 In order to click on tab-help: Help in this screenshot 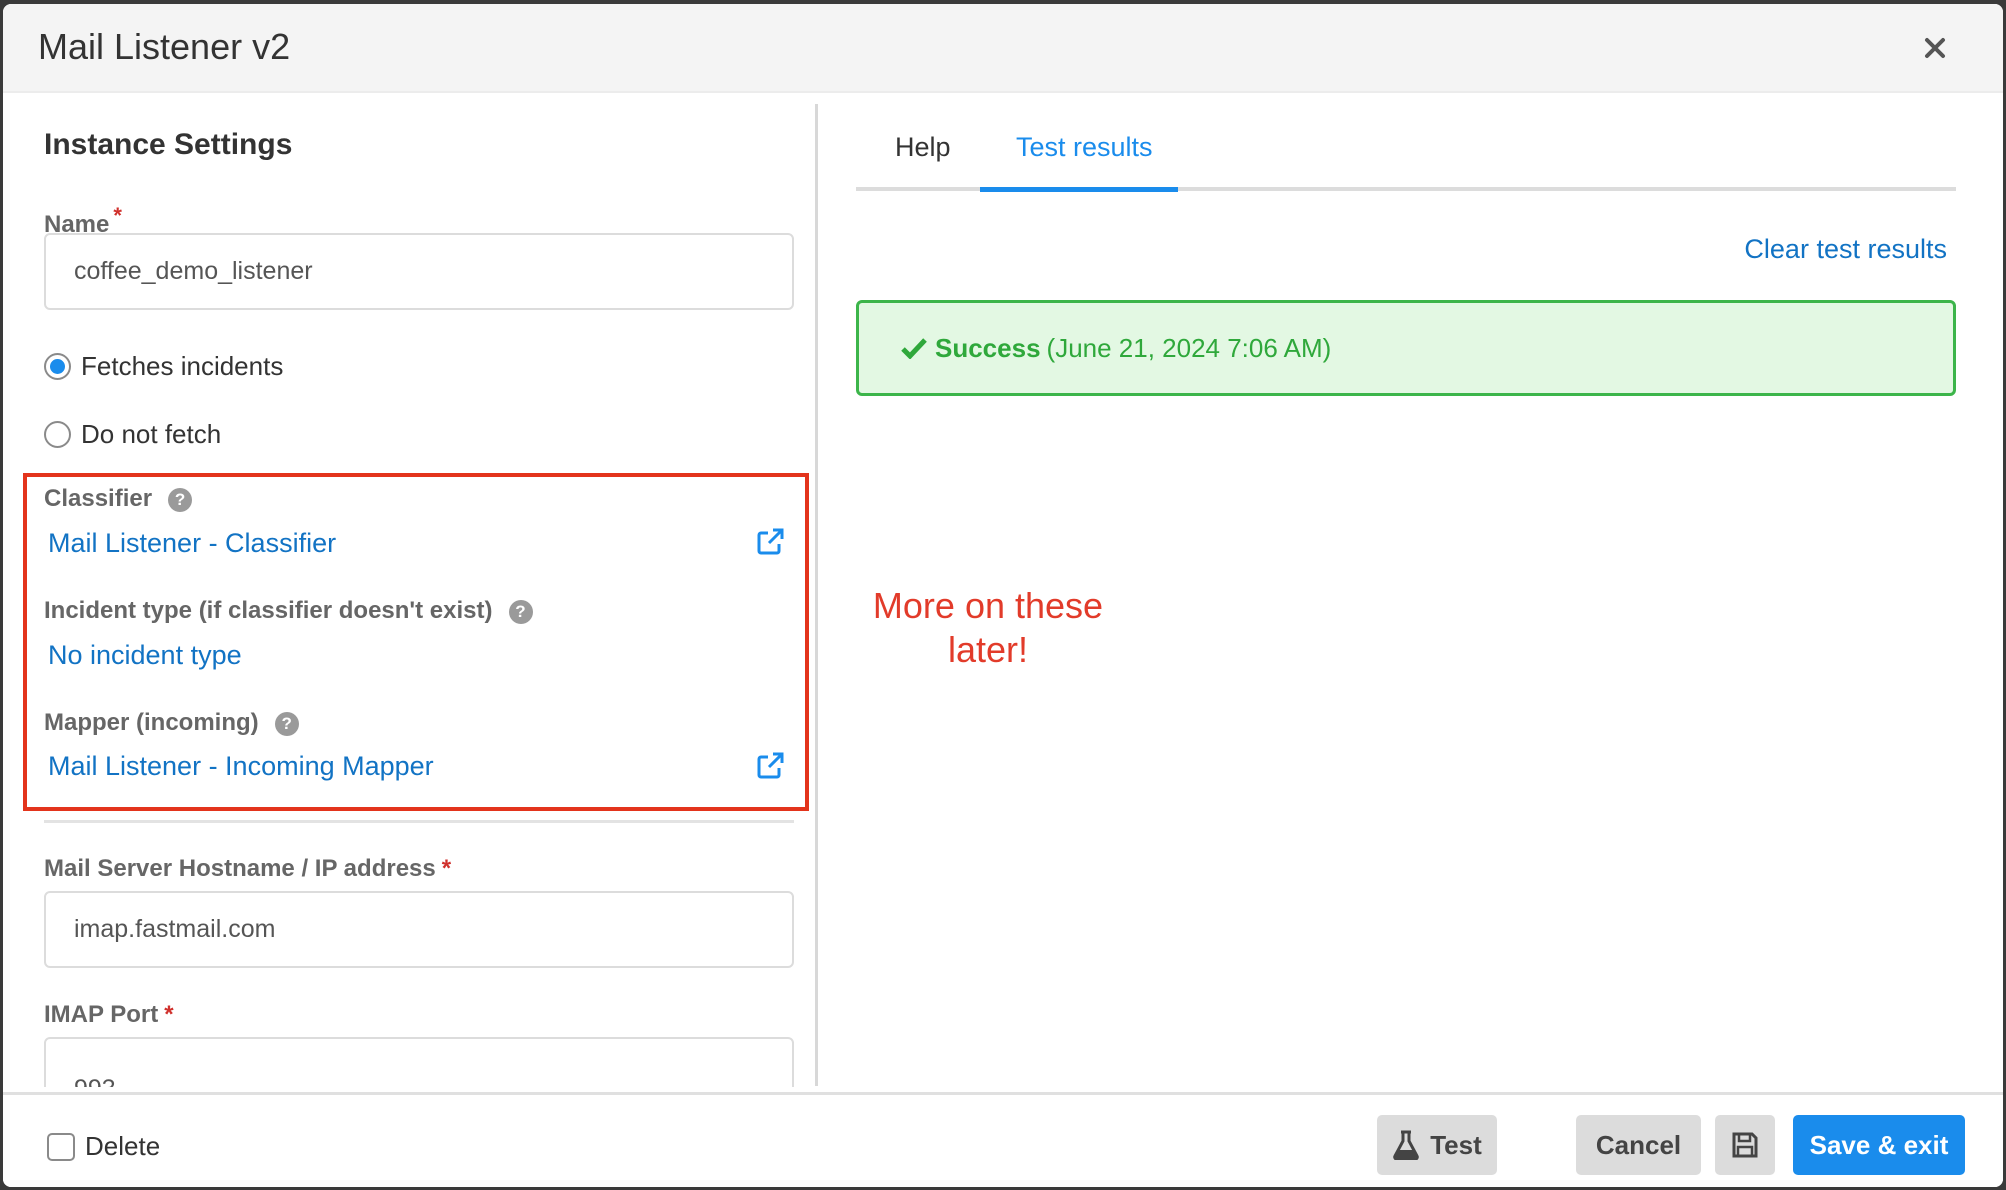, I will do `click(923, 147)`.